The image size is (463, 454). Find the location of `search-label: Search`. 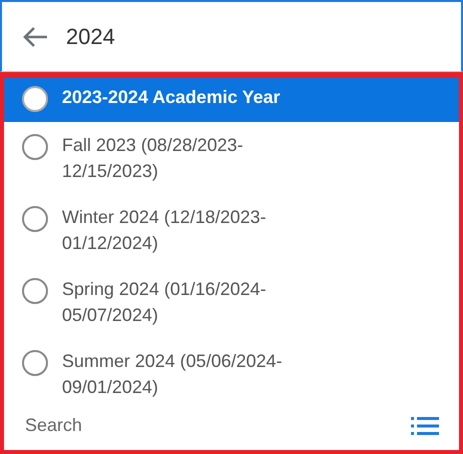

search-label: Search is located at coordinates (53, 425).